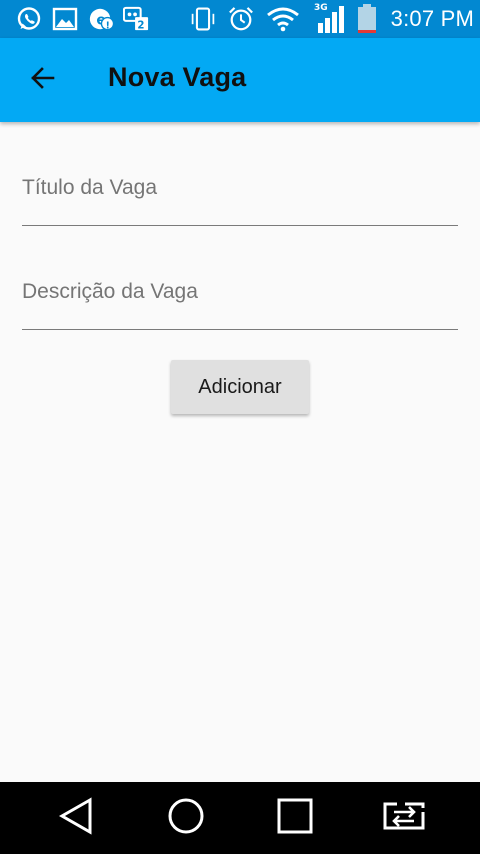 This screenshot has height=854, width=480. I want to click on nav-home-button, so click(186, 818).